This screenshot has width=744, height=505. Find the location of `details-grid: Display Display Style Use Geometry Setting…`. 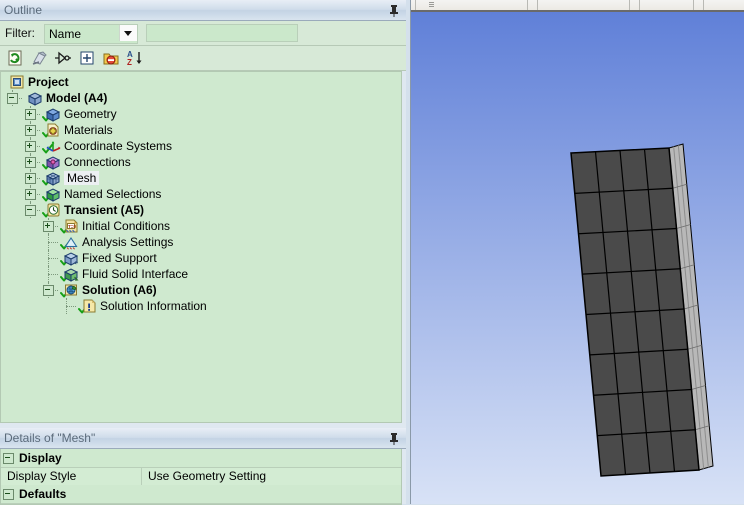

details-grid: Display Display Style Use Geometry Setting… is located at coordinates (201, 477).